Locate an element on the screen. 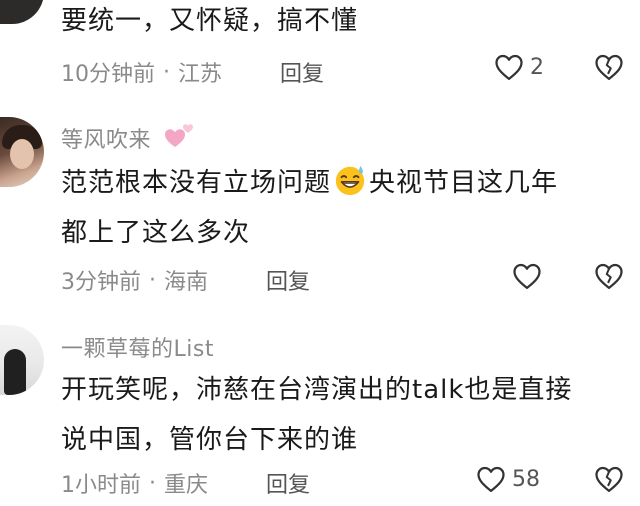 The height and width of the screenshot is (506, 640). comment-time: 3分钟前 is located at coordinates (101, 282).